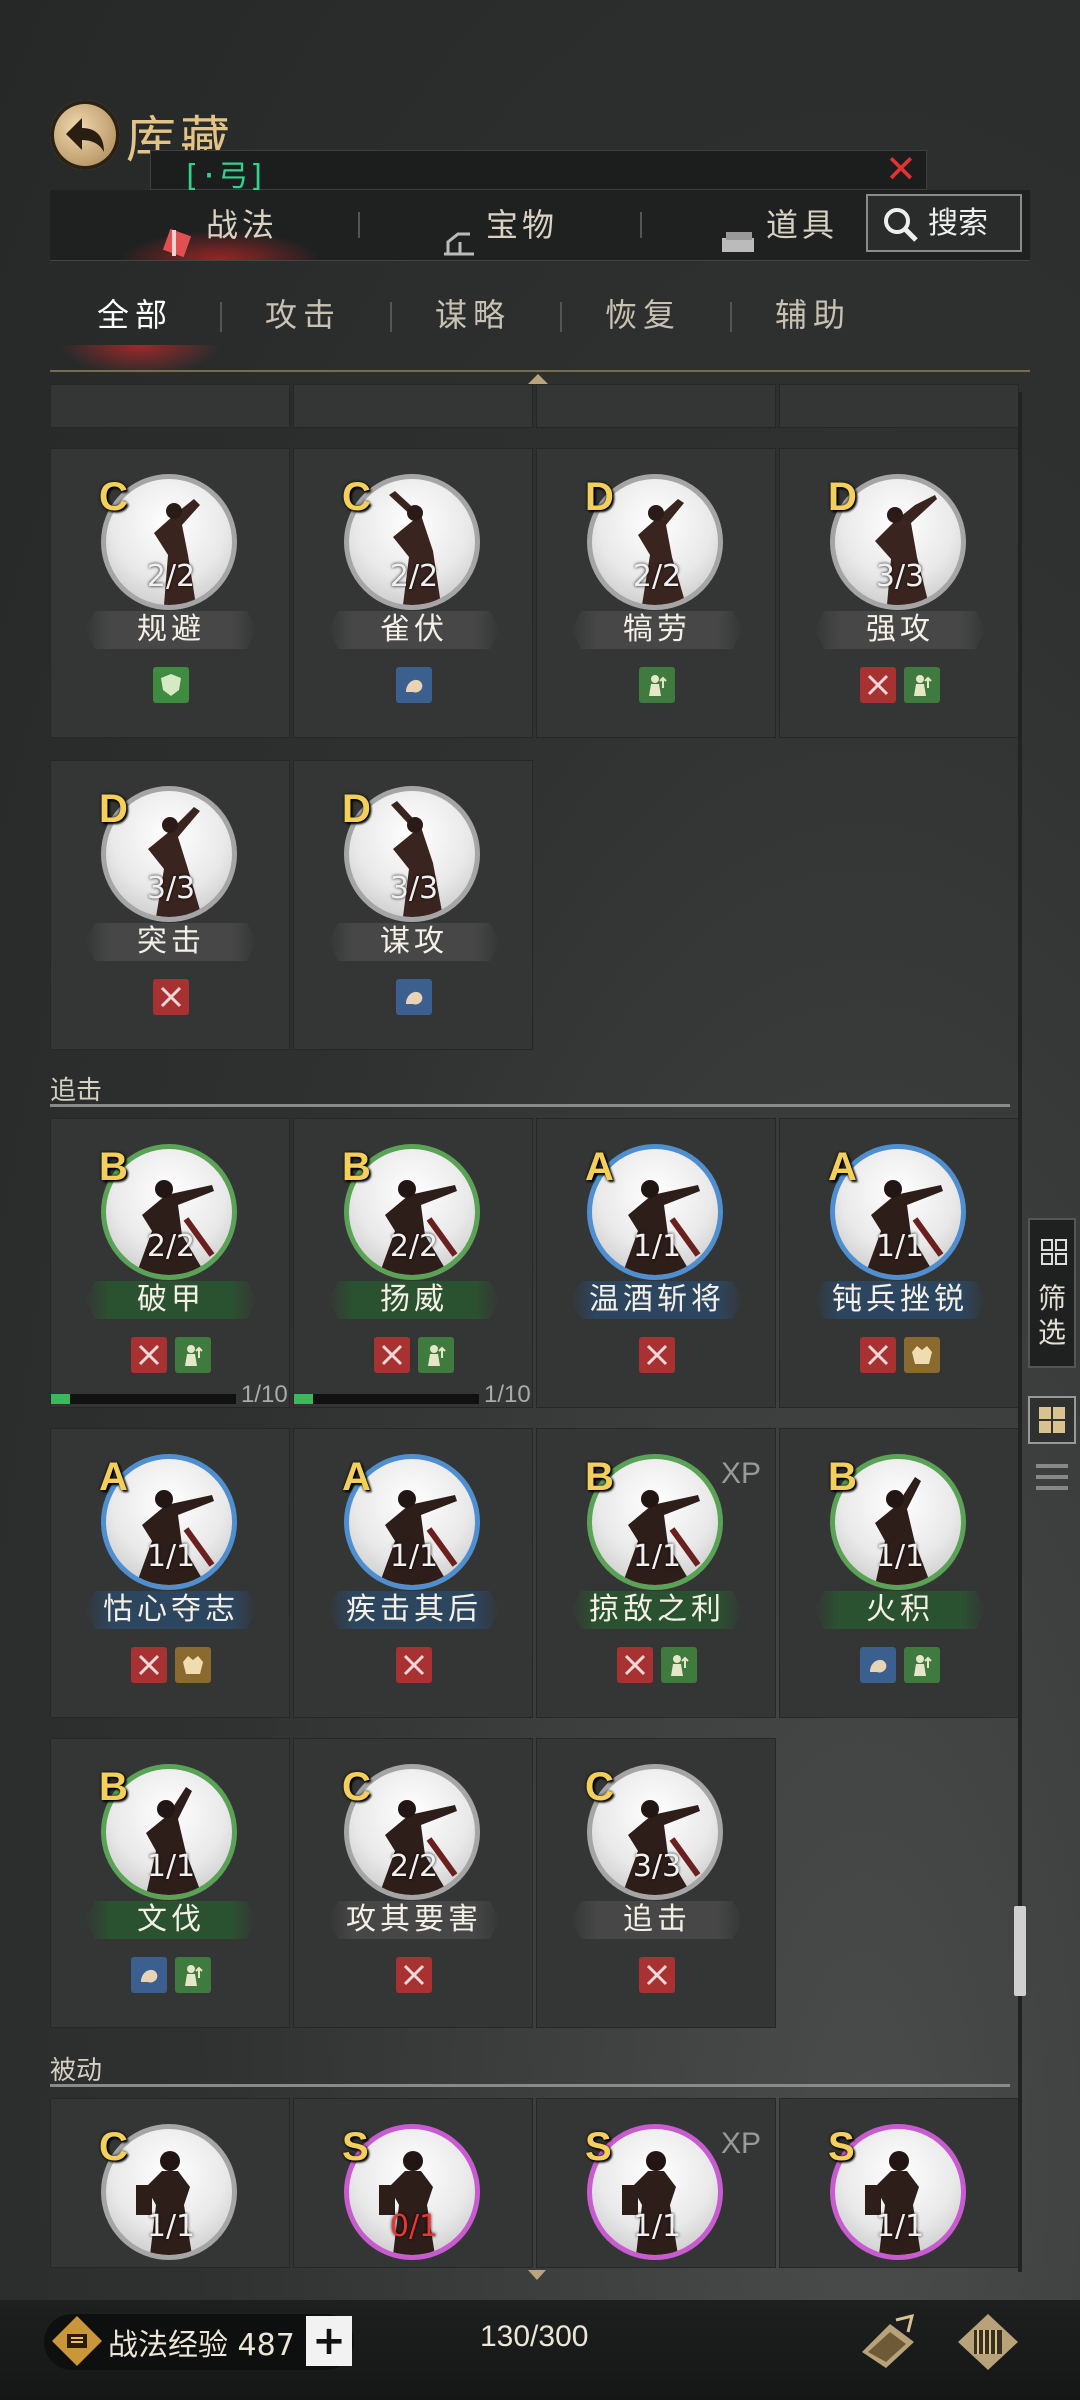  What do you see at coordinates (171, 1610) in the screenshot?
I see `skill-name: 怙心夺志` at bounding box center [171, 1610].